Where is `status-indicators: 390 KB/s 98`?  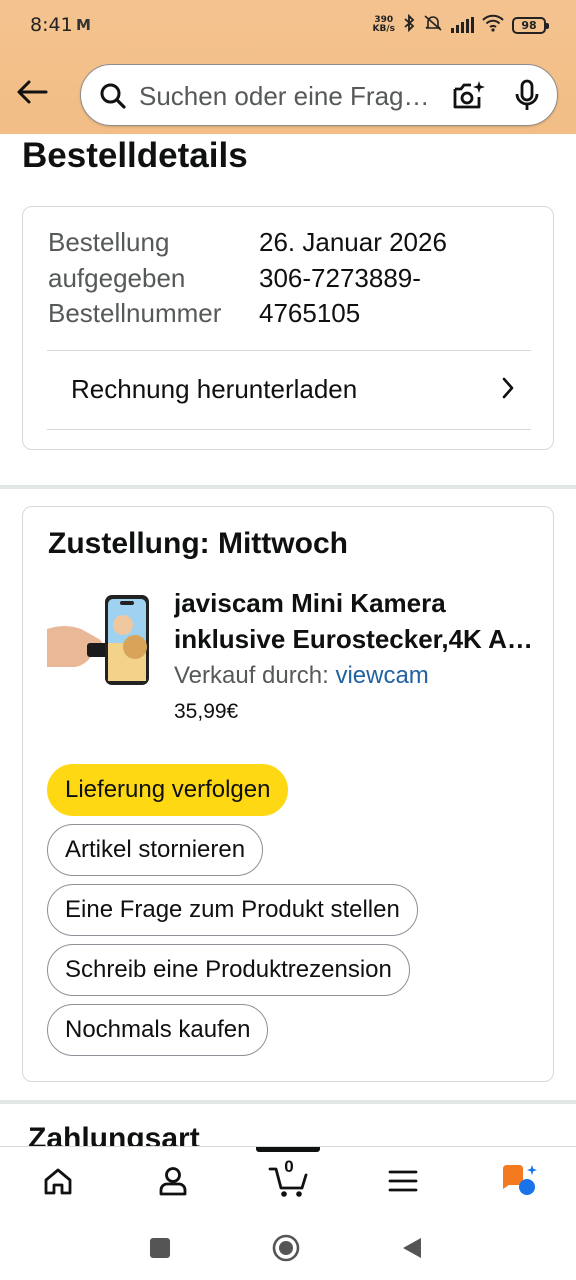
status-indicators: 390 KB/s 98 is located at coordinates (460, 25).